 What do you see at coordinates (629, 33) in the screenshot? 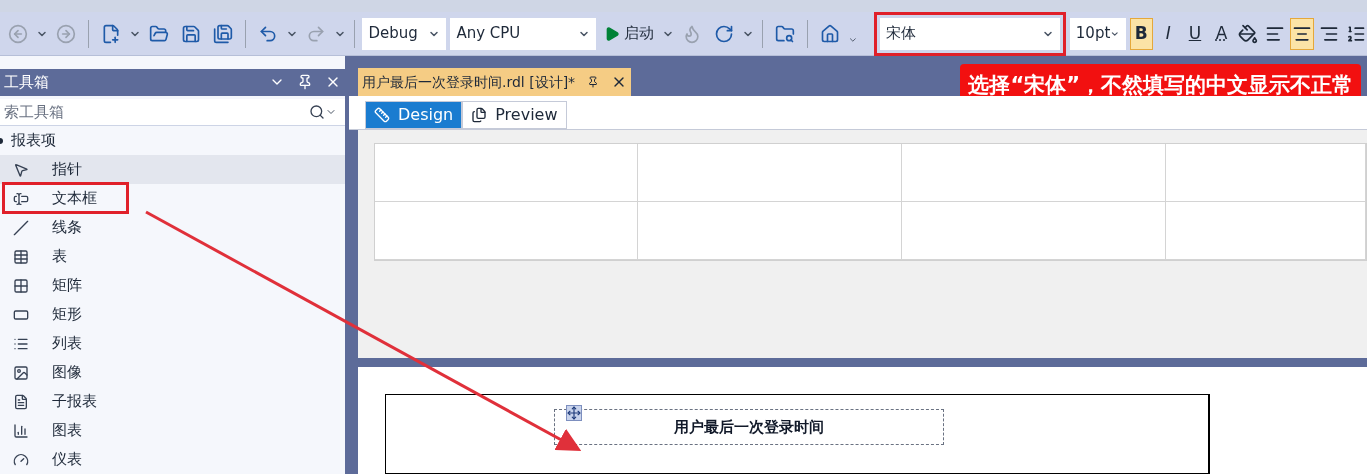
I see `start-button: 启动` at bounding box center [629, 33].